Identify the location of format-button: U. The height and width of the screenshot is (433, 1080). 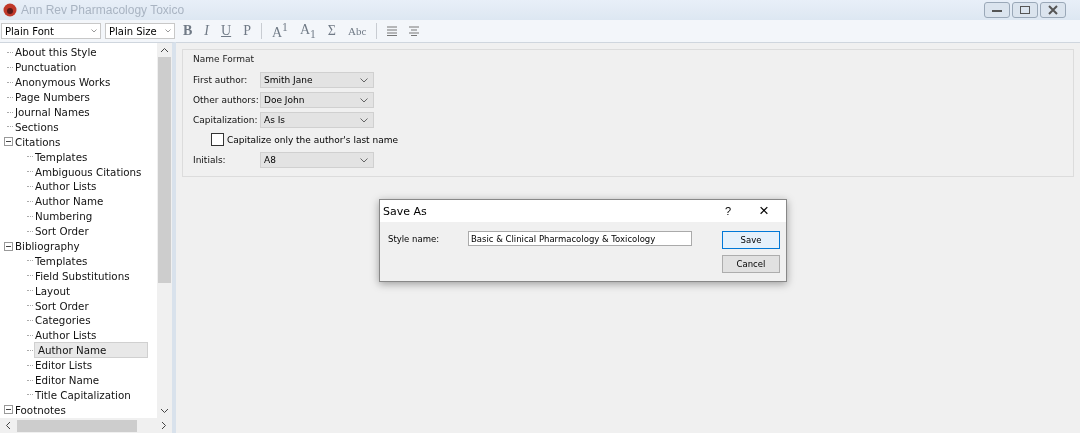
(226, 31).